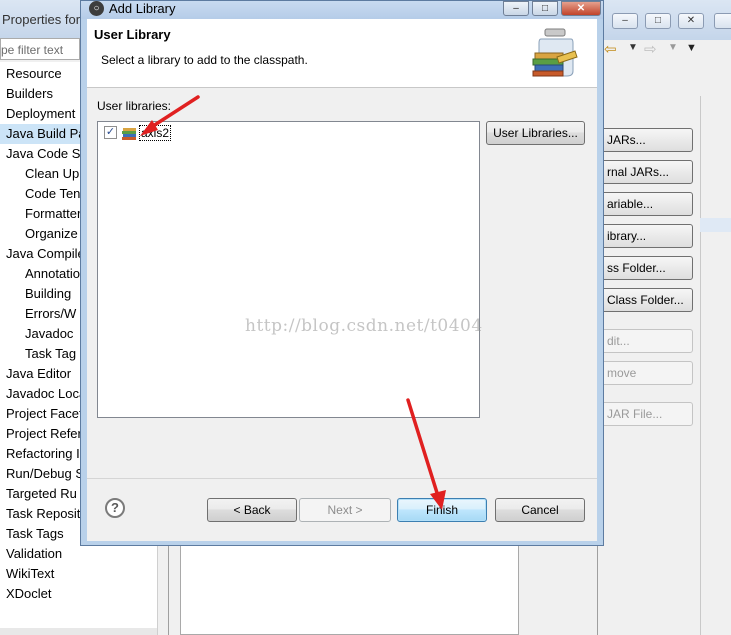 The height and width of the screenshot is (635, 731). What do you see at coordinates (43, 454) in the screenshot?
I see `tree-item: Refactoring I` at bounding box center [43, 454].